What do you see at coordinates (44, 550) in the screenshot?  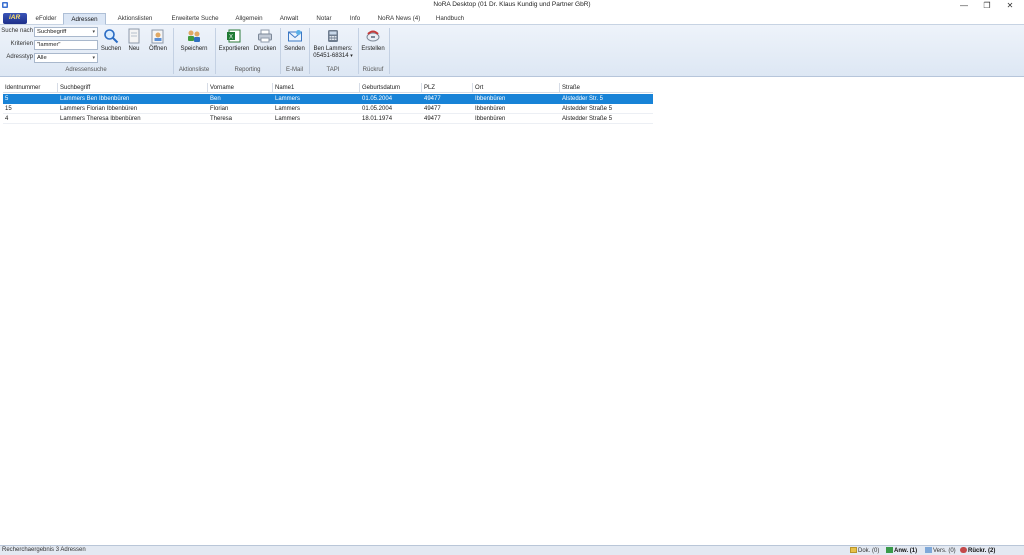 I see `status-text: Recherchaergebnis 3 Adressen` at bounding box center [44, 550].